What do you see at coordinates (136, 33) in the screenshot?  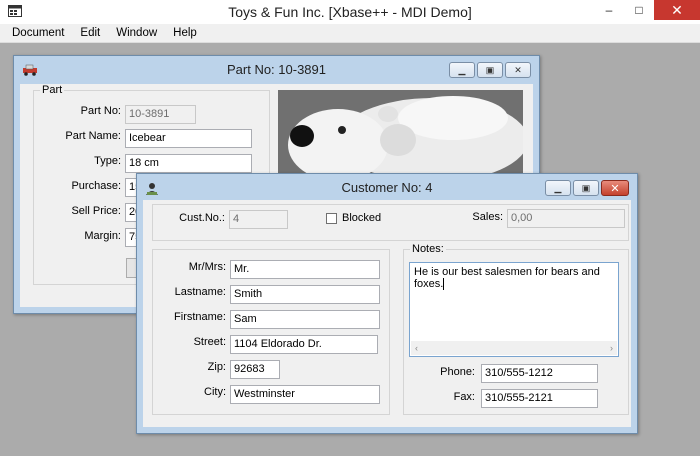 I see `menu-window: Window` at bounding box center [136, 33].